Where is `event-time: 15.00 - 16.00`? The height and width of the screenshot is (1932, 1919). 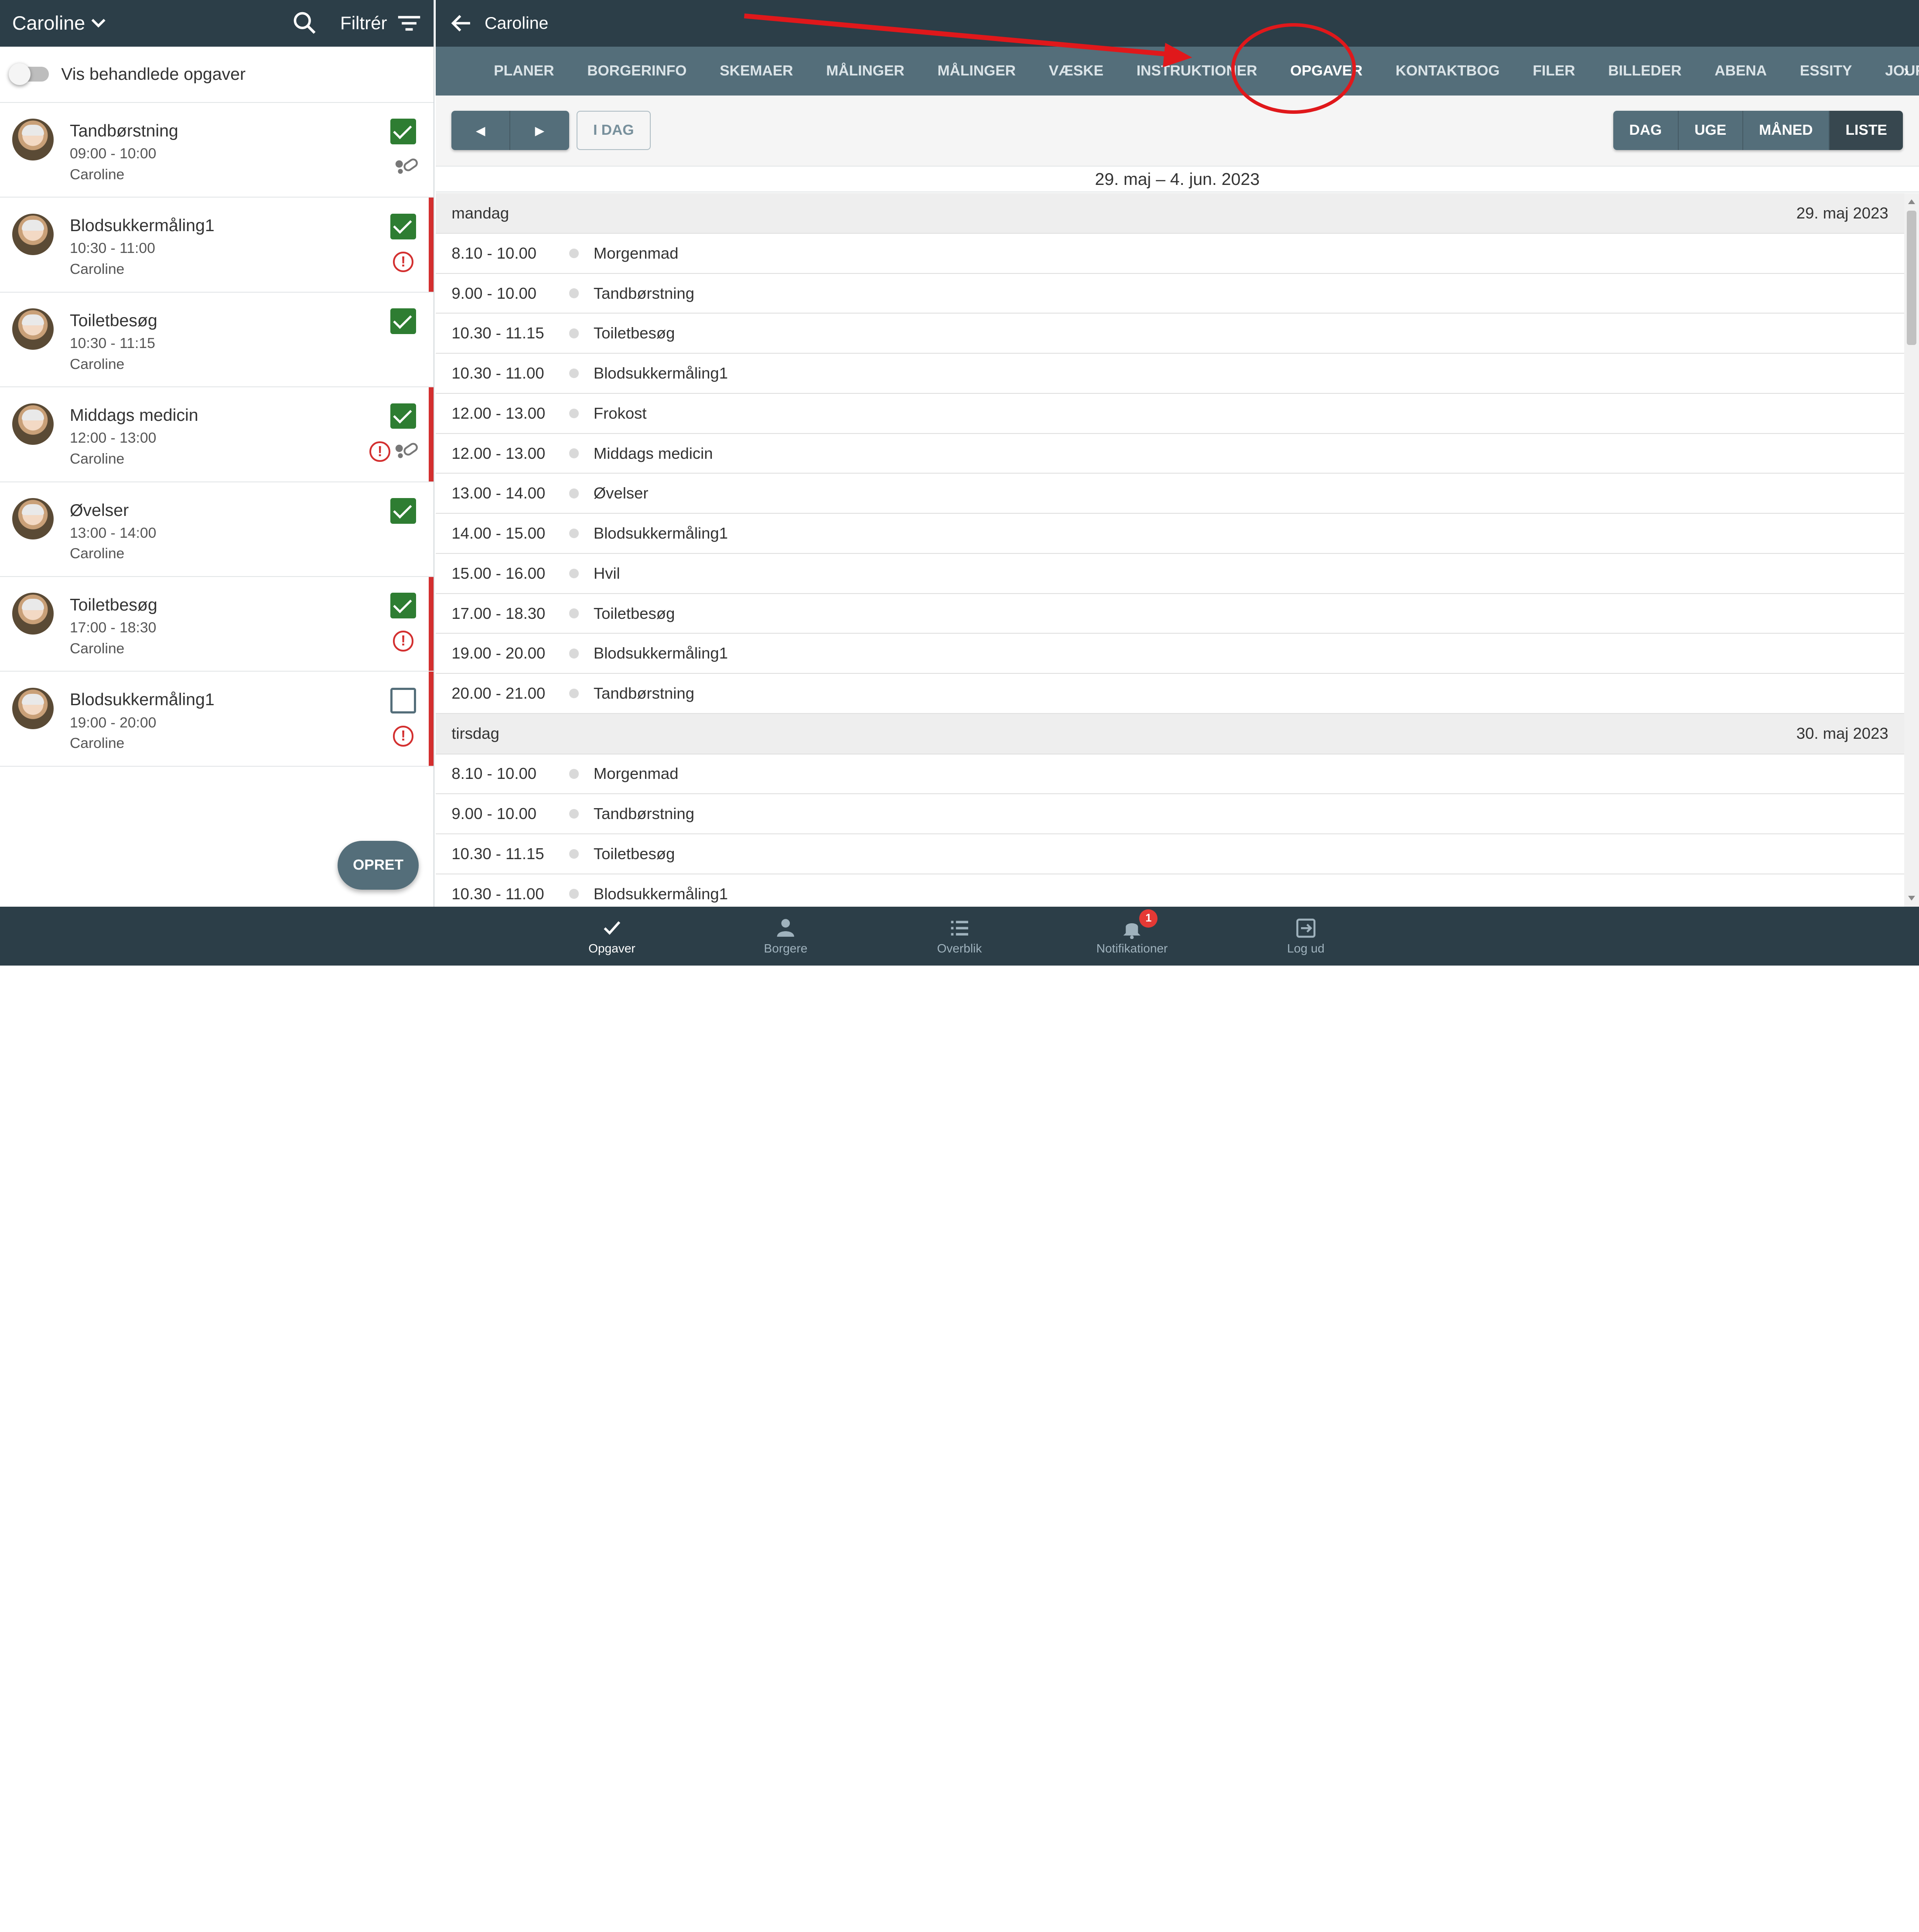
event-time: 15.00 - 16.00 is located at coordinates (498, 573).